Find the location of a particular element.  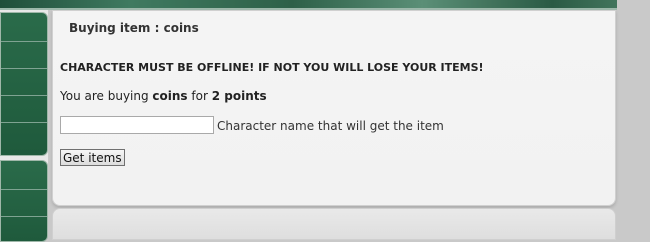

get-items-button: Get items is located at coordinates (92, 157).